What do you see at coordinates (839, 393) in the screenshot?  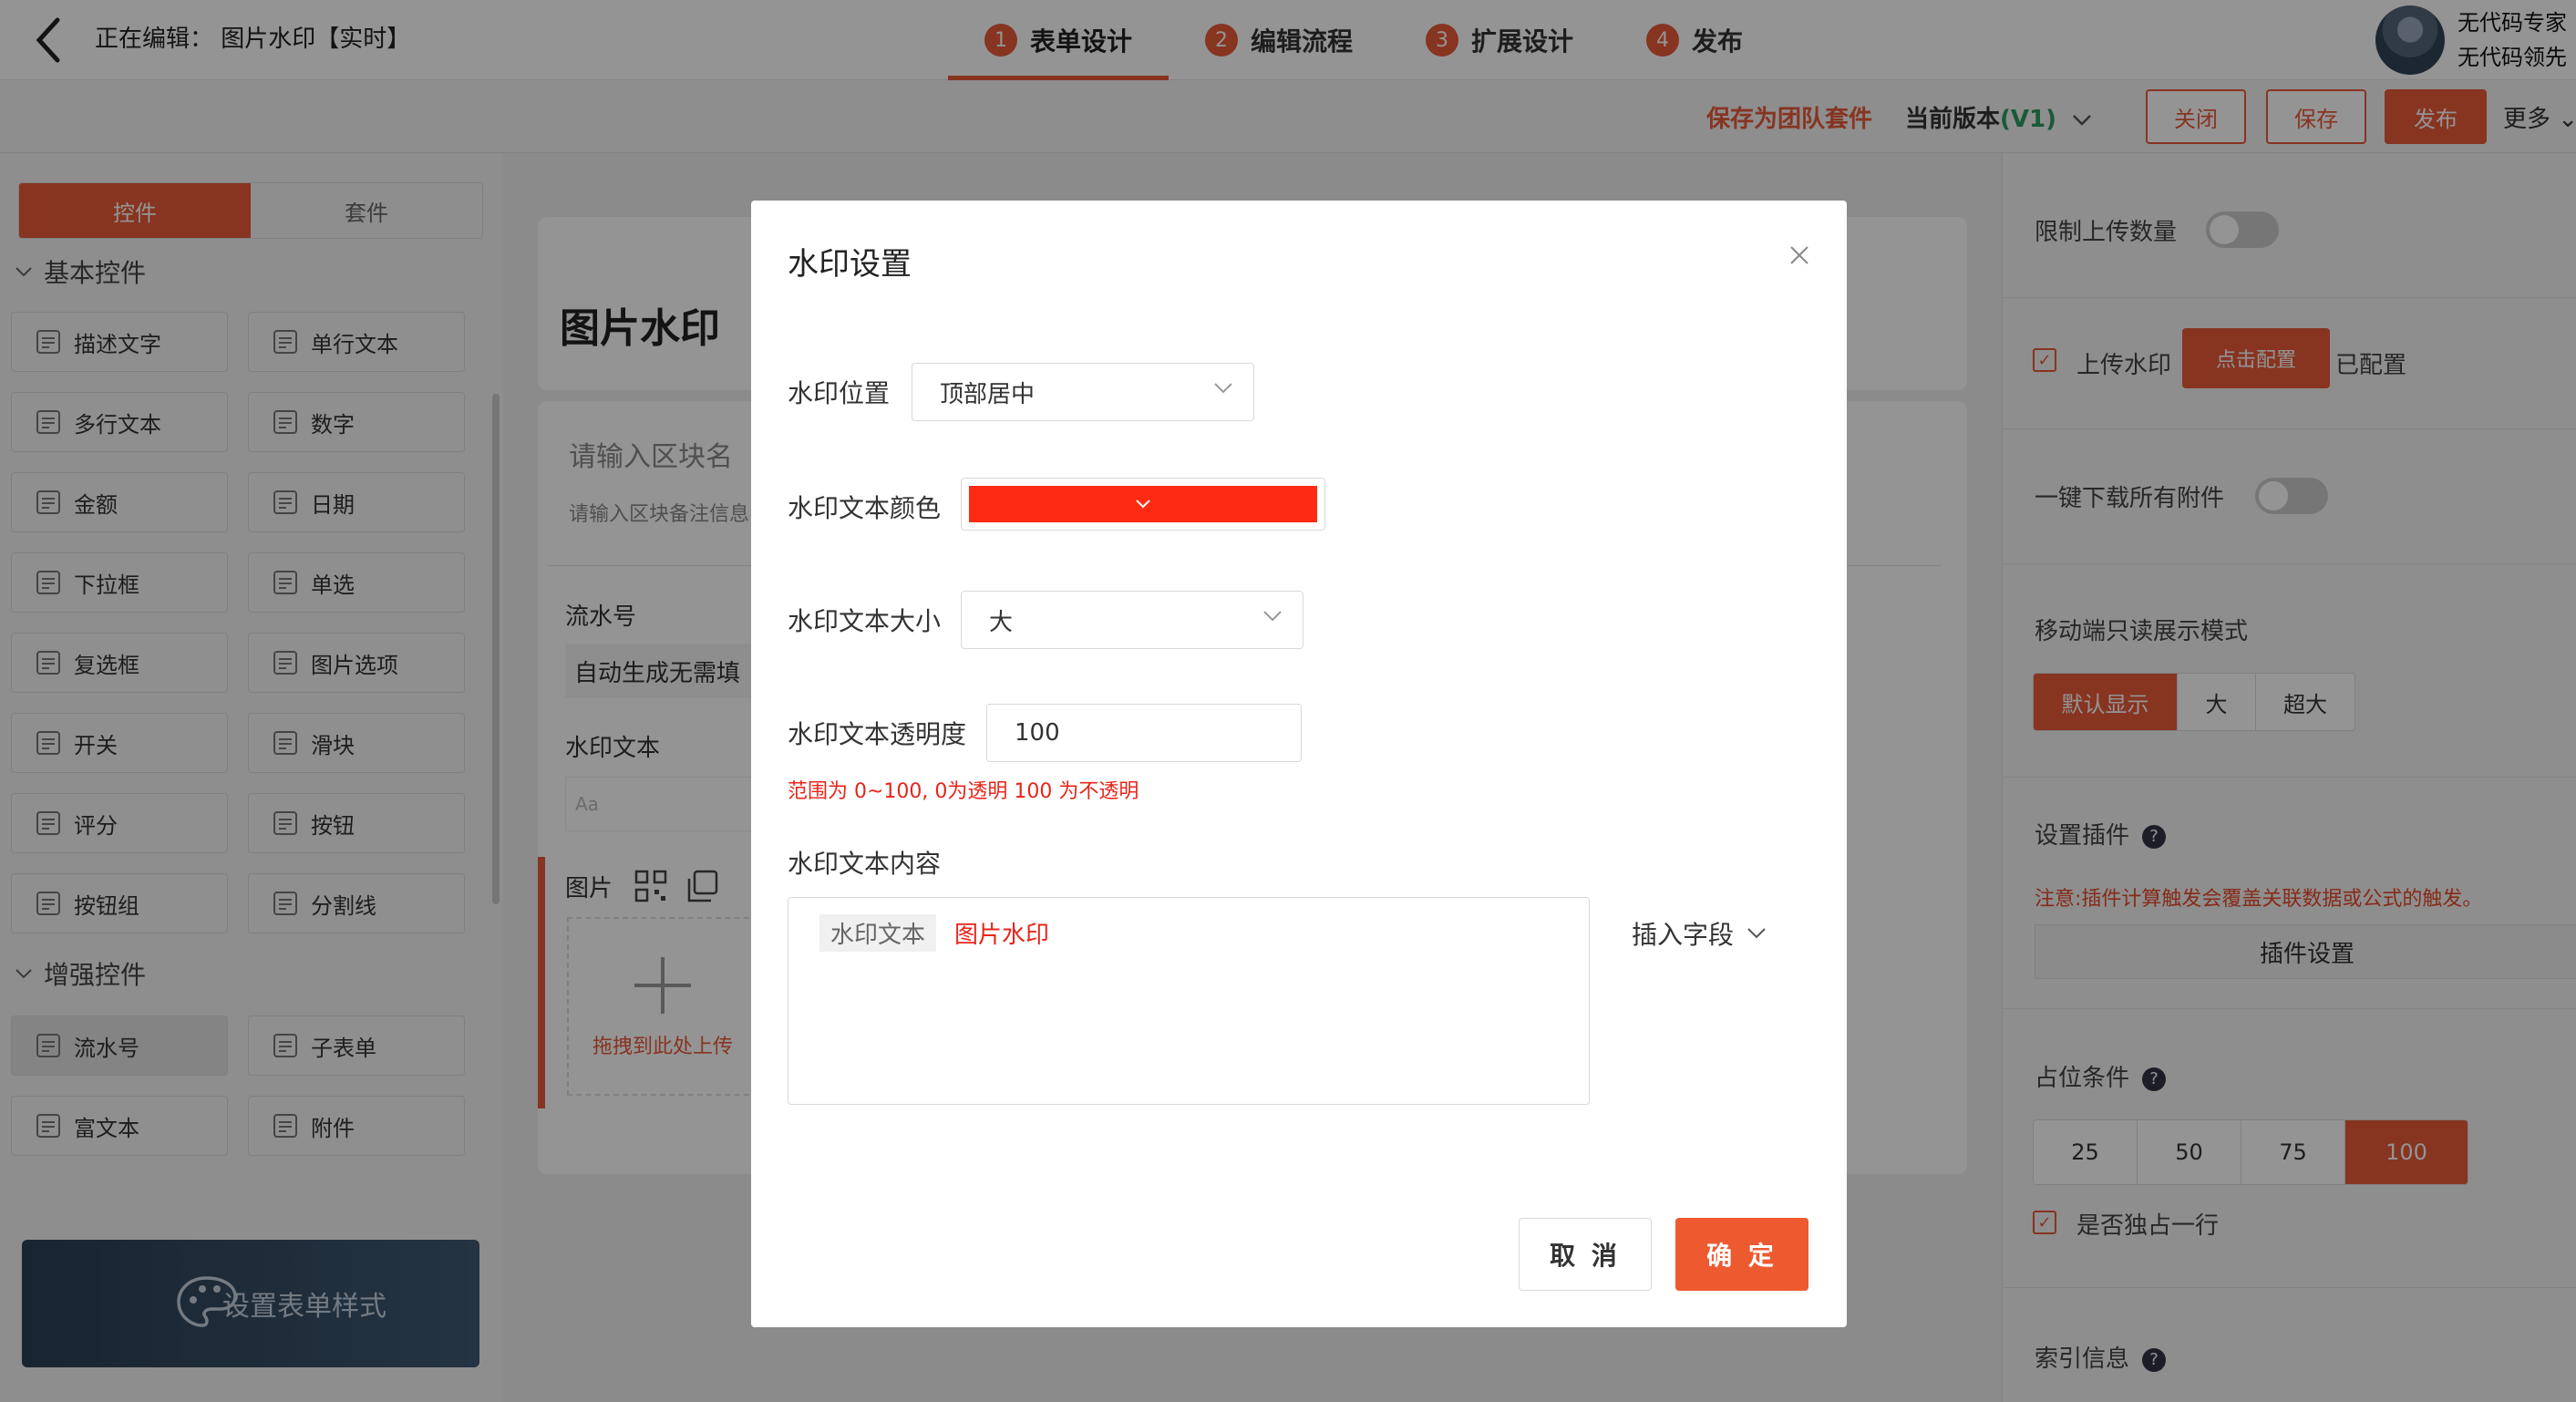 I see `position-label: 水印位置` at bounding box center [839, 393].